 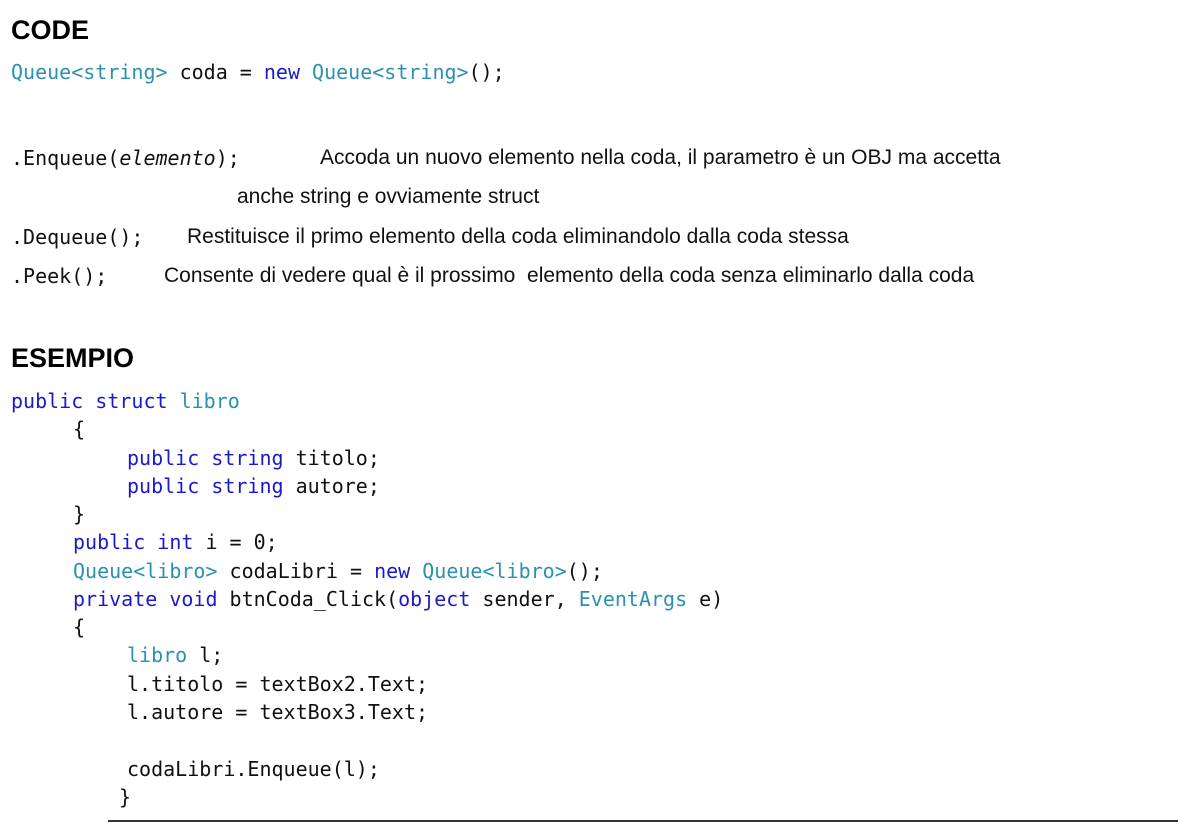 What do you see at coordinates (215, 72) in the screenshot?
I see `var-token: coda =` at bounding box center [215, 72].